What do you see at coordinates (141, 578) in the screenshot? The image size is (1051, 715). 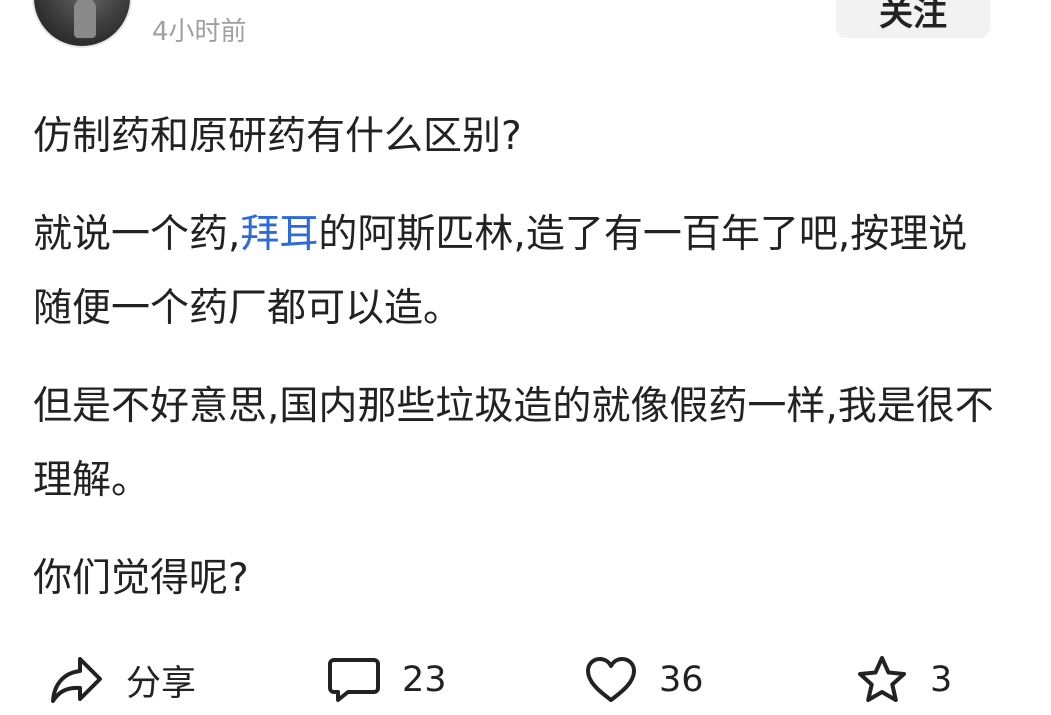 I see `post-paragraph-4: 你们觉得呢?` at bounding box center [141, 578].